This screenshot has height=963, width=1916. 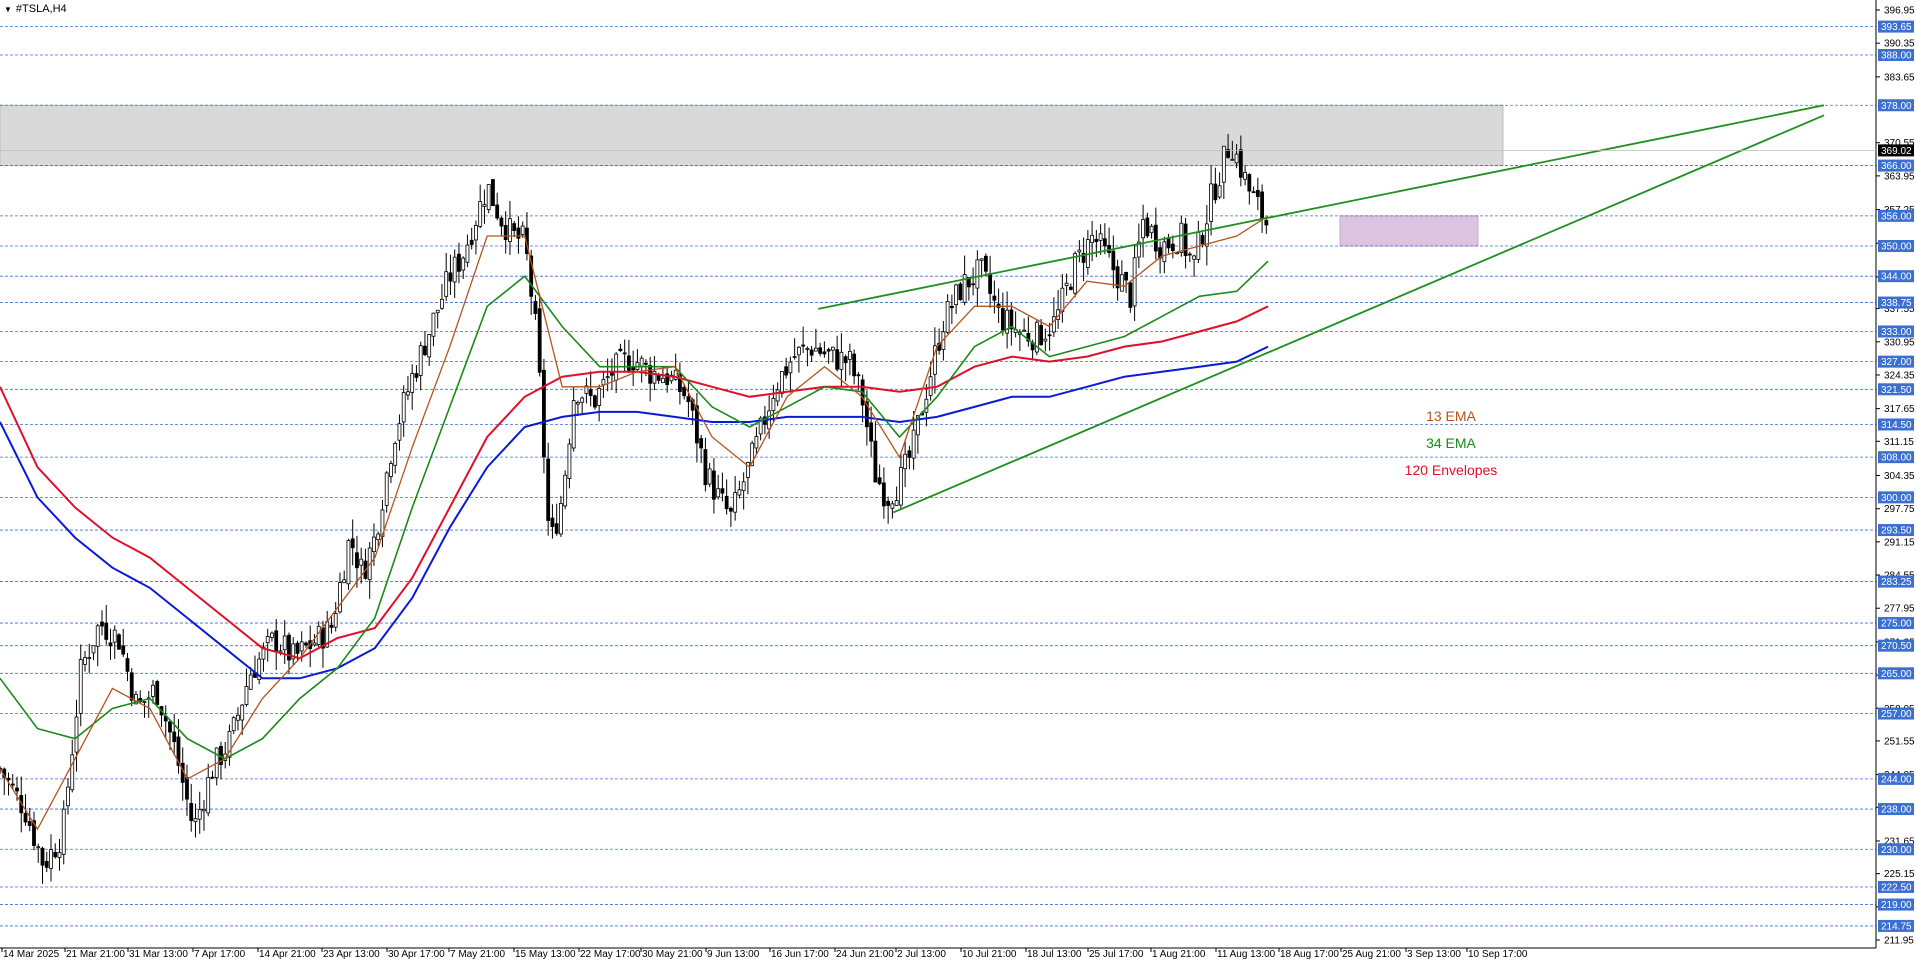 What do you see at coordinates (1896, 247) in the screenshot?
I see `level-badge-label: 350.00` at bounding box center [1896, 247].